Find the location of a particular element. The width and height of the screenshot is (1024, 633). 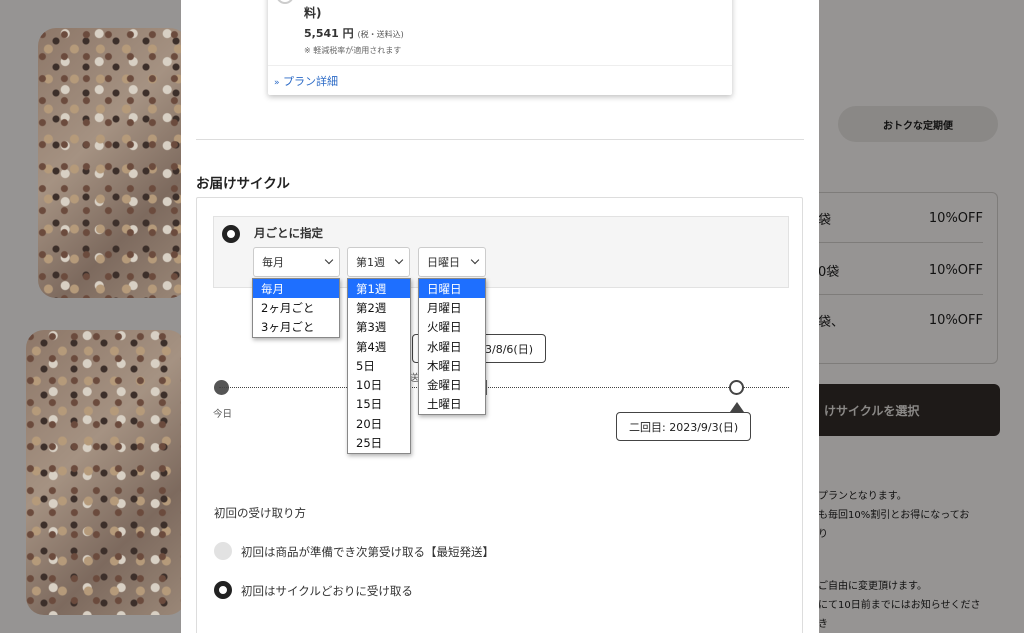

weekday-dropdown: 日曜日 月曜日 火曜日 水曜日 木曜日 金曜日 土曜日 is located at coordinates (452, 347).